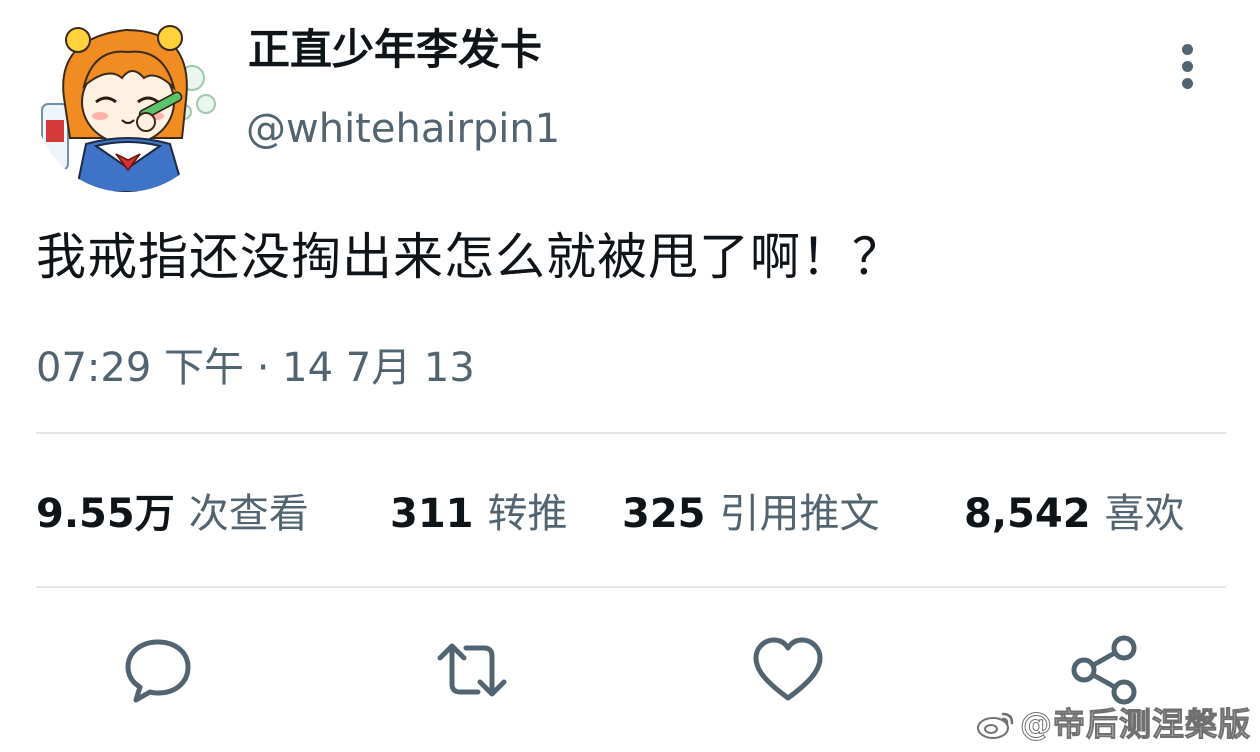  I want to click on watermark: @帝后测涅槃版, so click(1113, 722).